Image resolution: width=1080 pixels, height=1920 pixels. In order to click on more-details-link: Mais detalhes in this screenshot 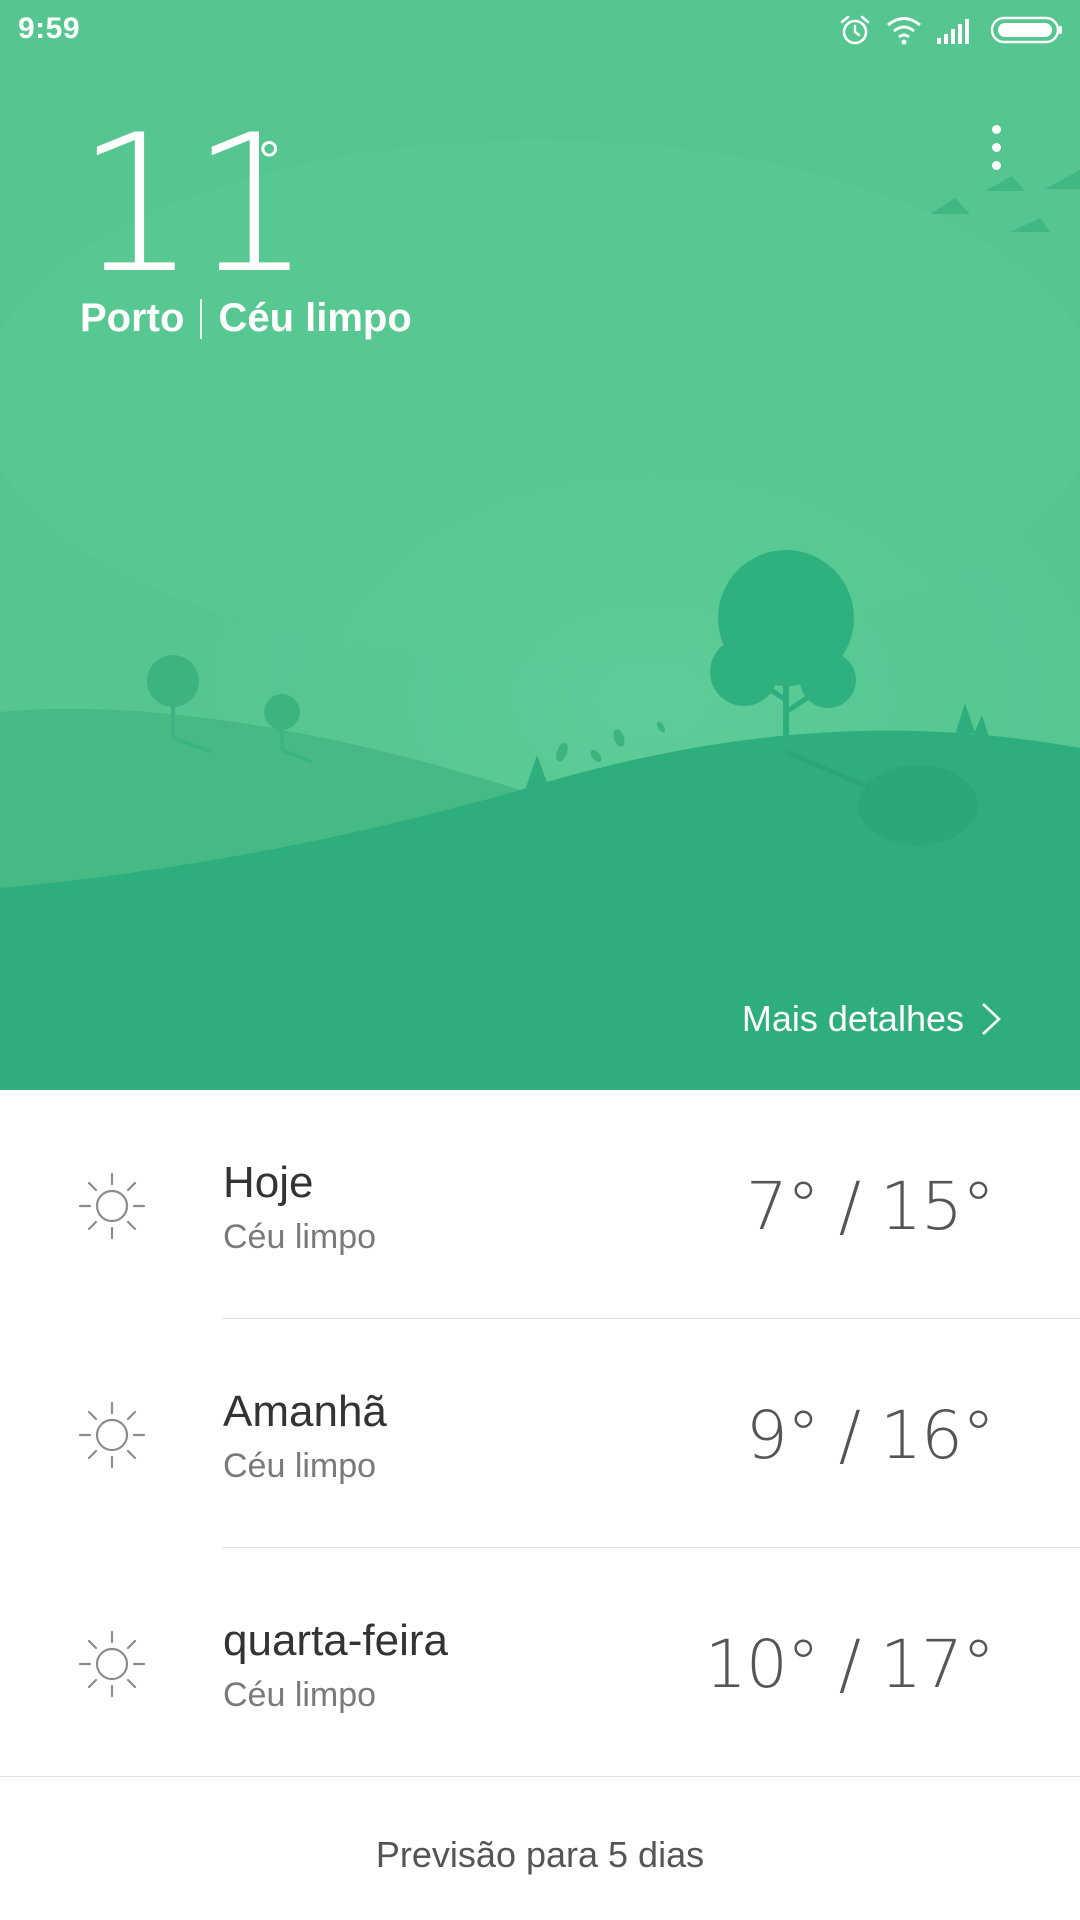, I will do `click(872, 1019)`.